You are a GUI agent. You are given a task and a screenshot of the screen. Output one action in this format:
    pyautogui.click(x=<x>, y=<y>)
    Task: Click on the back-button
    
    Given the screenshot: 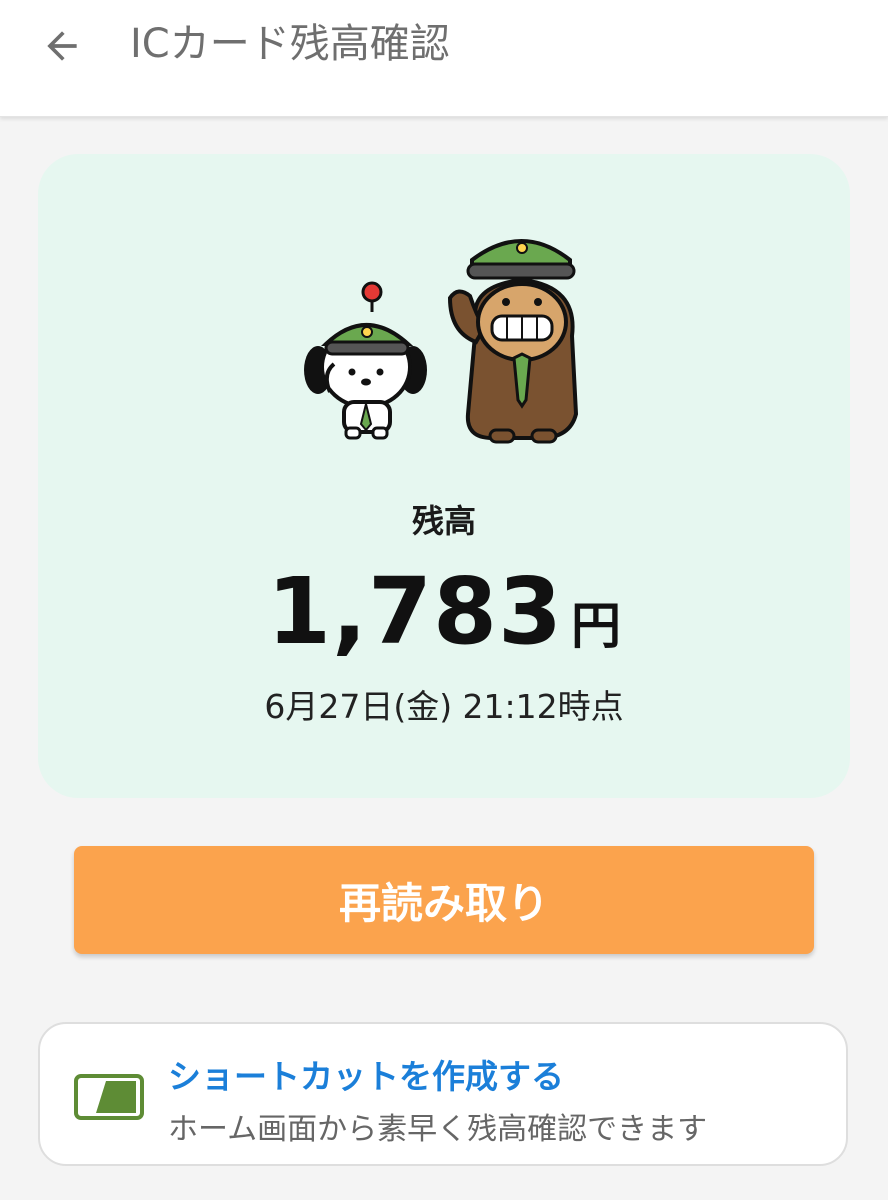 What is the action you would take?
    pyautogui.click(x=62, y=46)
    